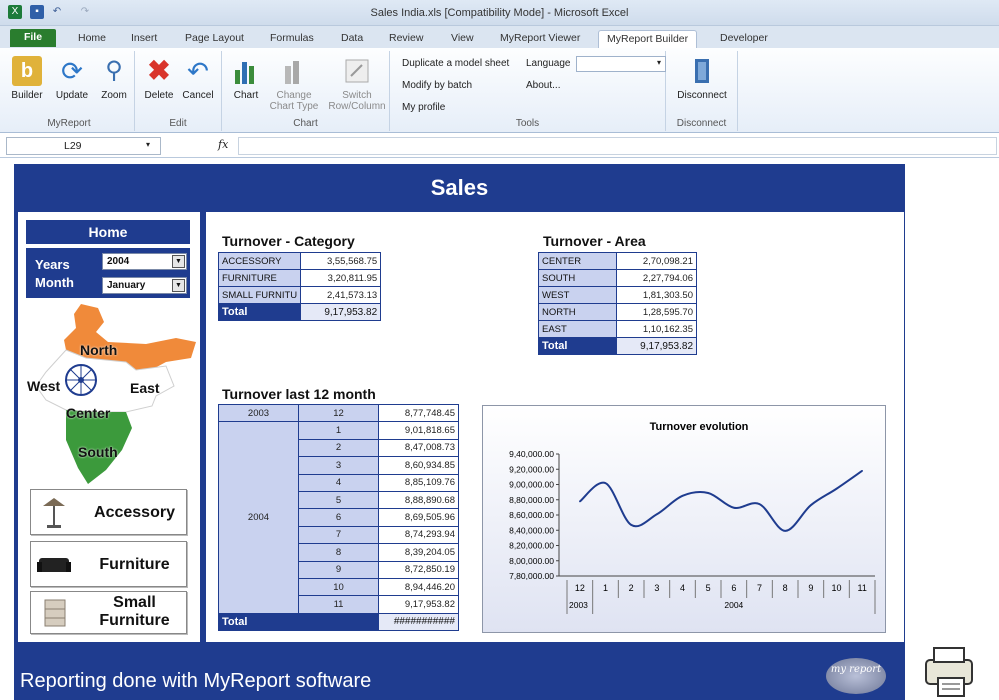 The height and width of the screenshot is (700, 999). Describe the element at coordinates (617, 278) in the screenshot. I see `table-row: SOUTH 2,27,794.06` at that location.